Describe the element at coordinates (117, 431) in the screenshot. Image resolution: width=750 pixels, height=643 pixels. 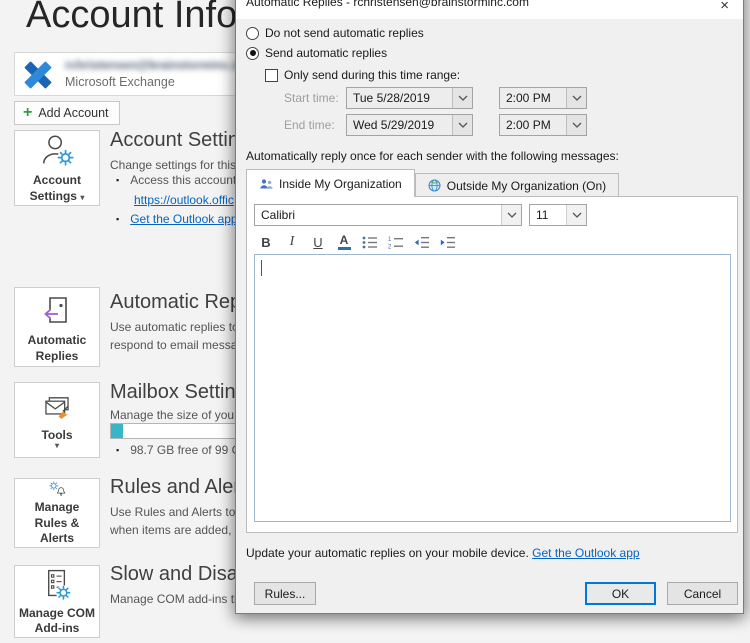
I see `storage-progress-fill` at that location.